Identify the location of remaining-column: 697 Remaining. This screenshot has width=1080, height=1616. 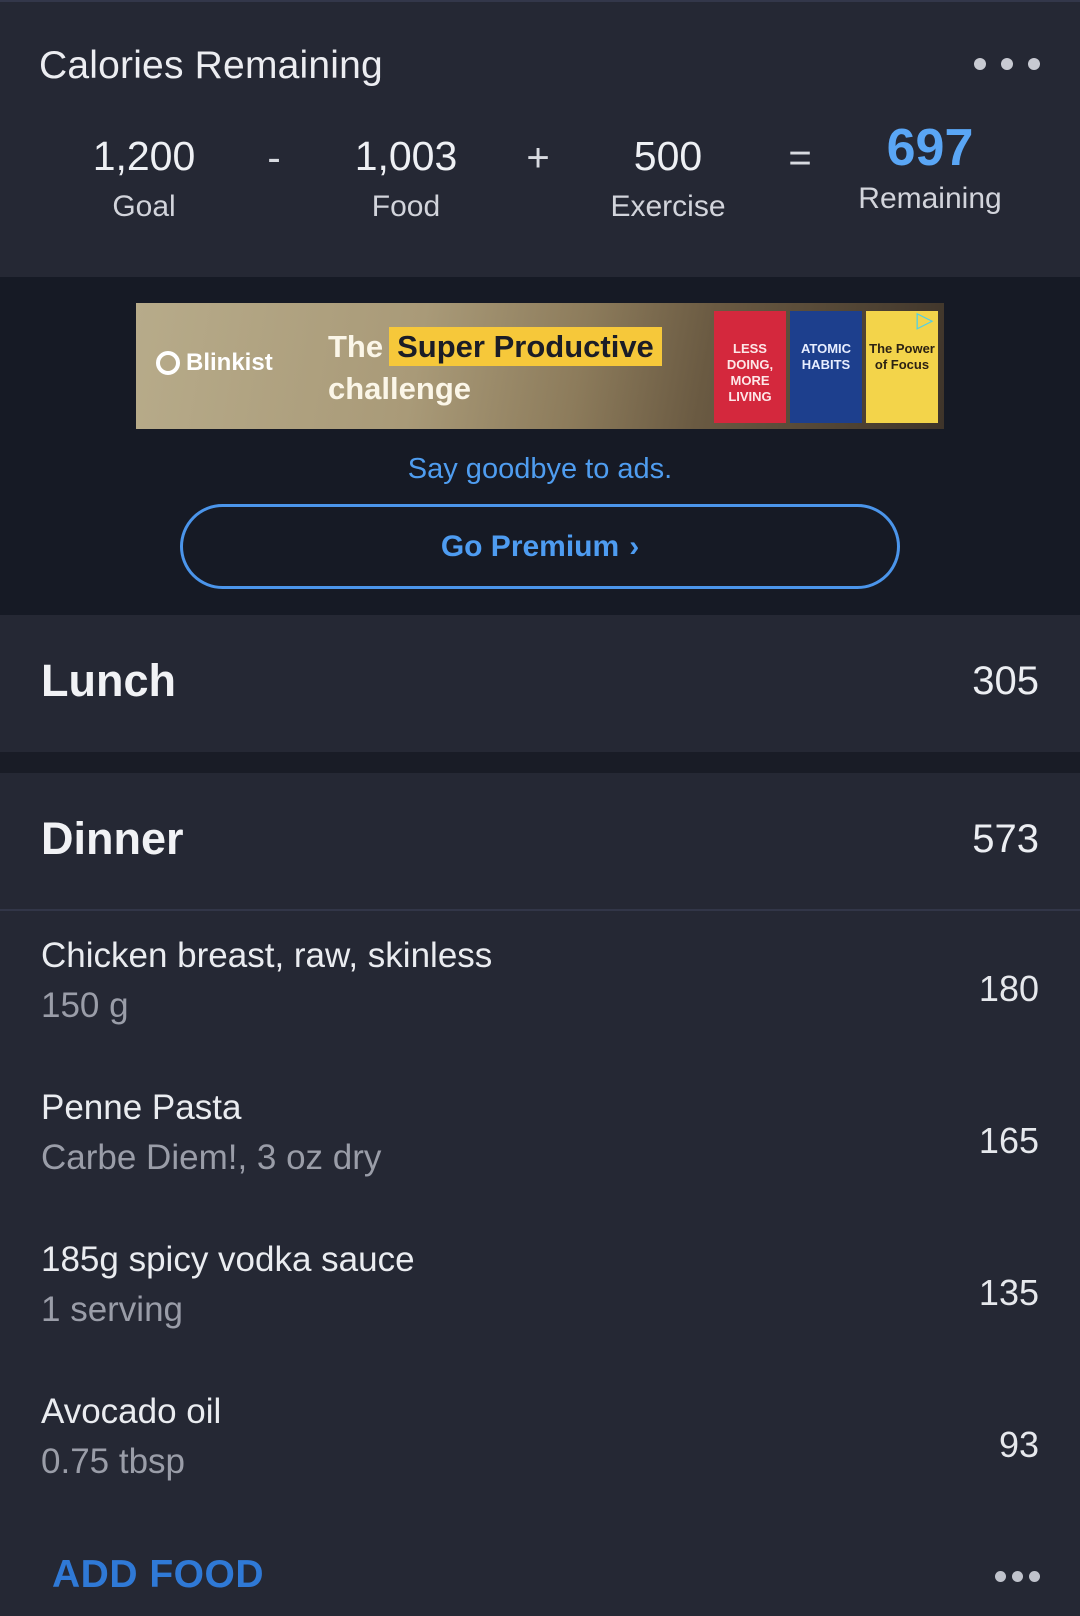
(930, 169).